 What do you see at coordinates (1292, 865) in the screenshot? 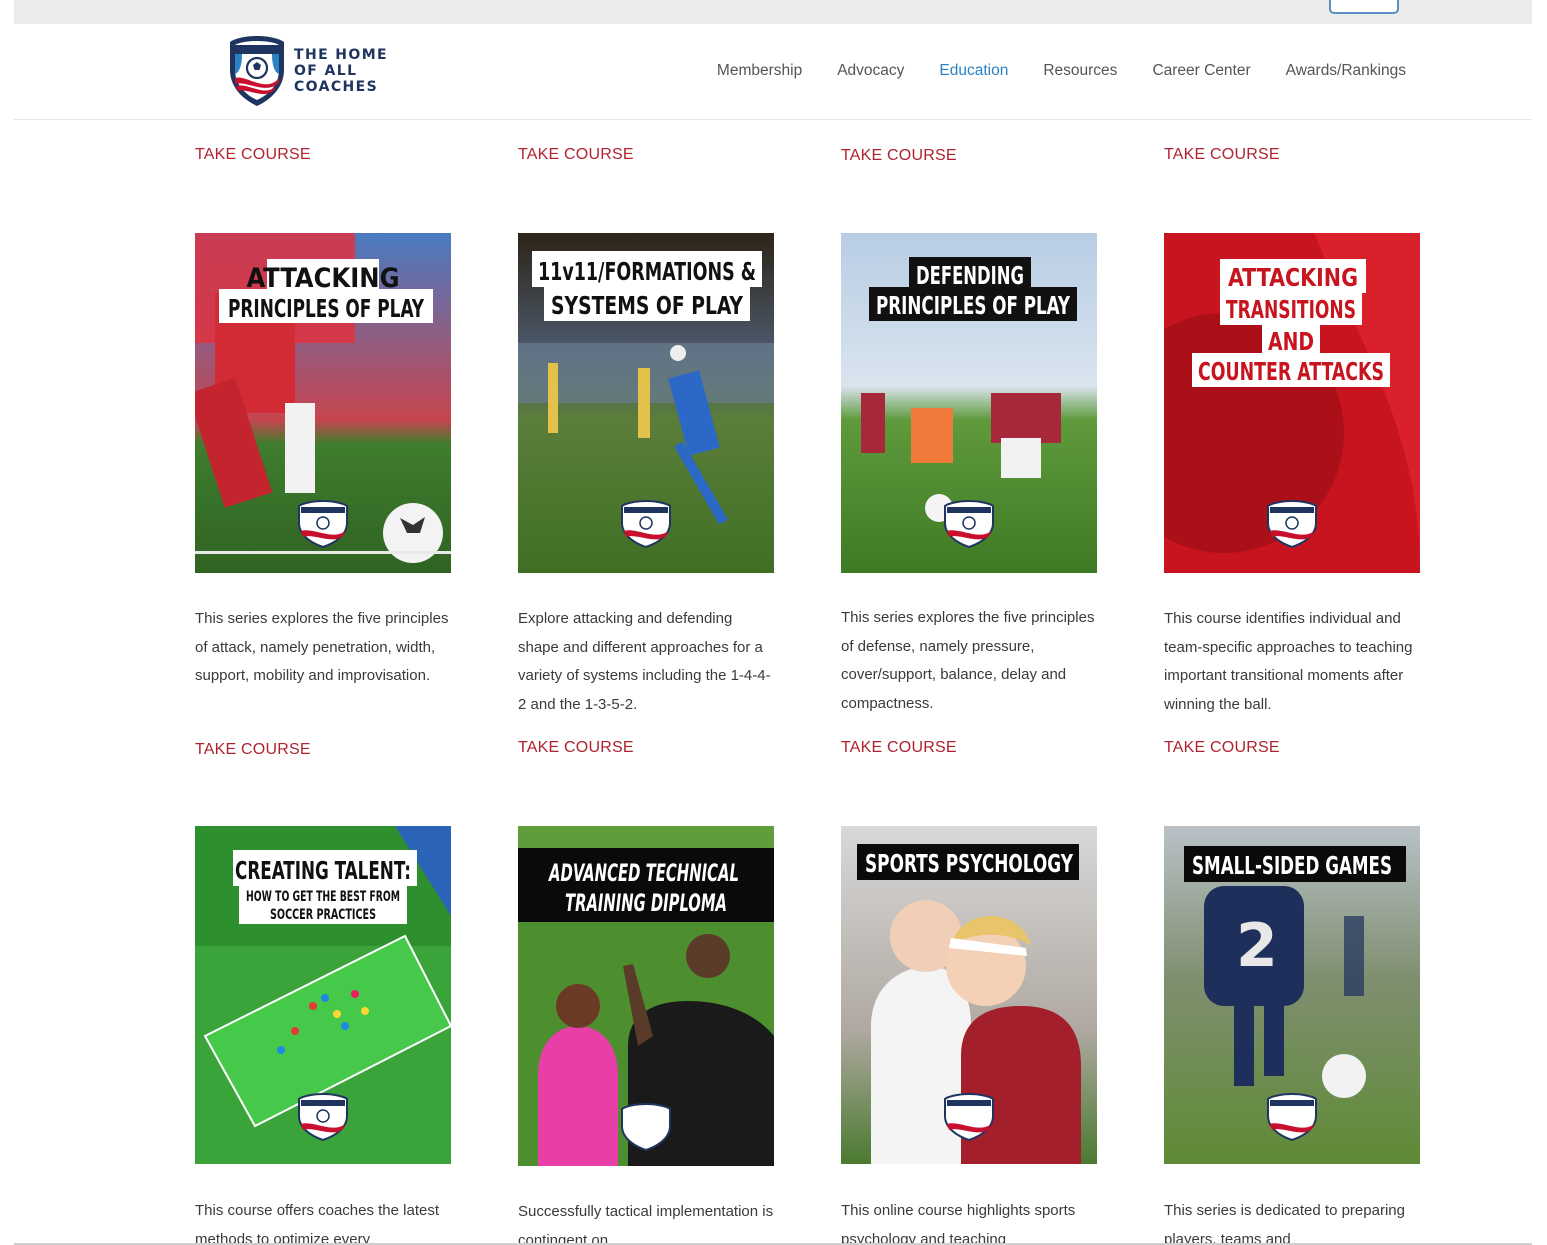
I see `course-title-line: SMALL-SIDED GAMES` at bounding box center [1292, 865].